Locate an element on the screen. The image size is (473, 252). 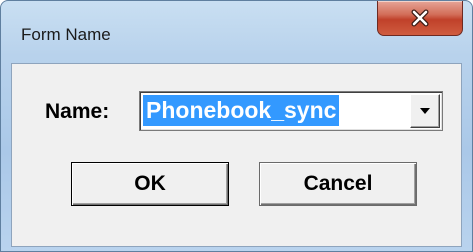
name-input-value: Phonebook_sync is located at coordinates (241, 110).